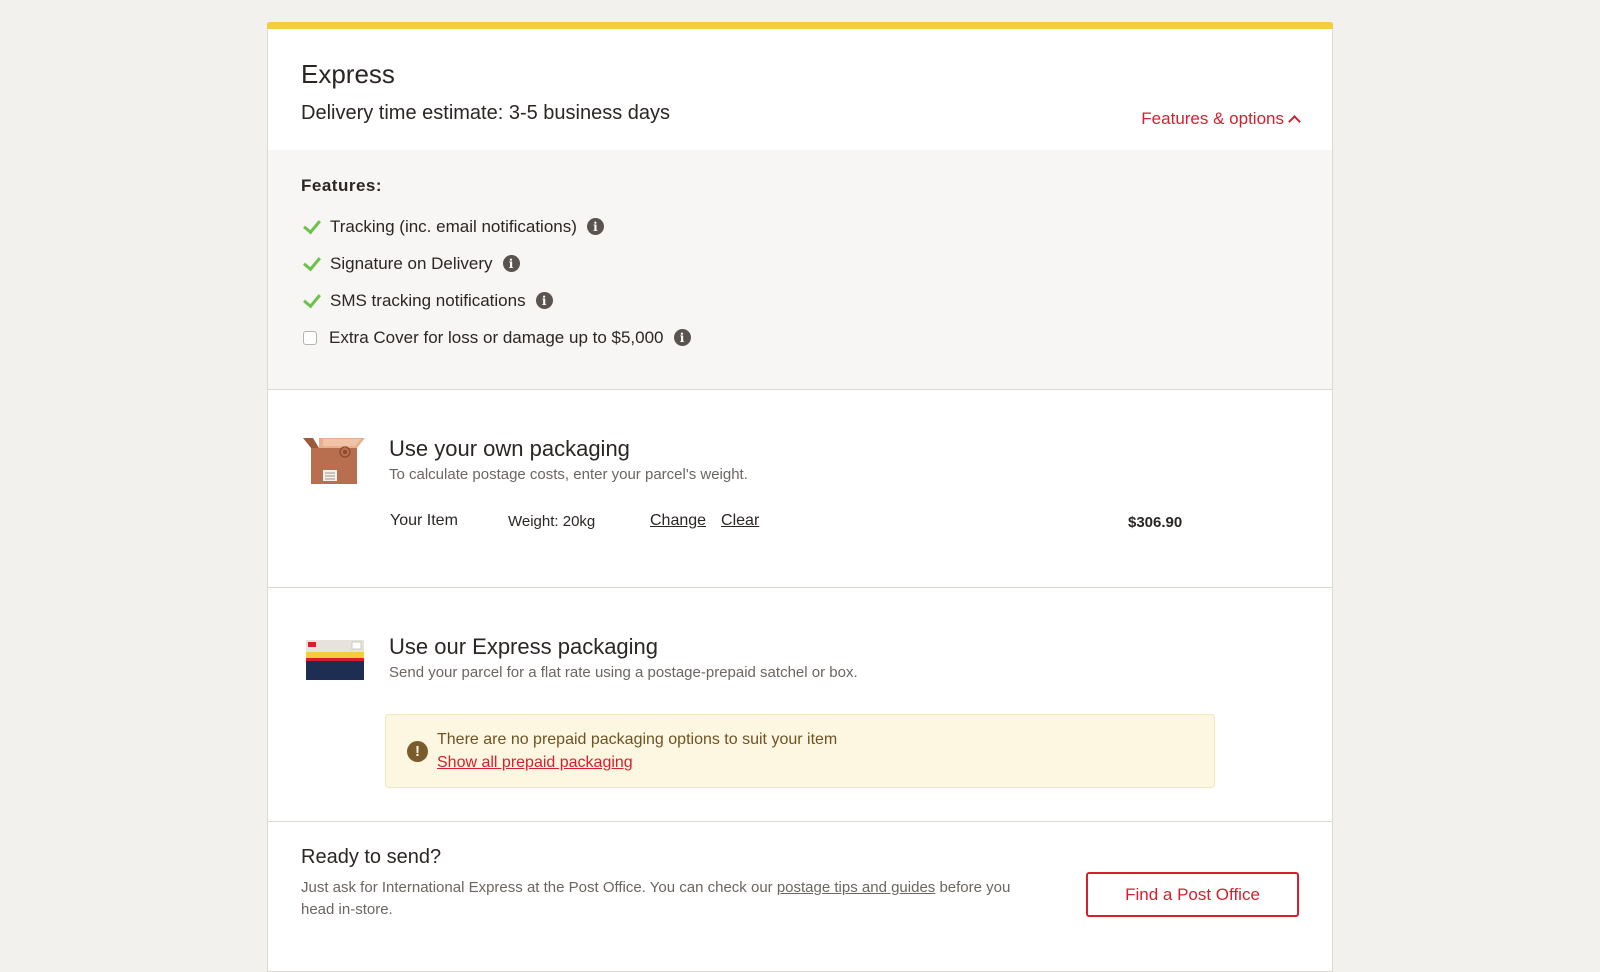 The height and width of the screenshot is (972, 1600). Describe the element at coordinates (411, 263) in the screenshot. I see `feature-label: Signature on Delivery` at that location.